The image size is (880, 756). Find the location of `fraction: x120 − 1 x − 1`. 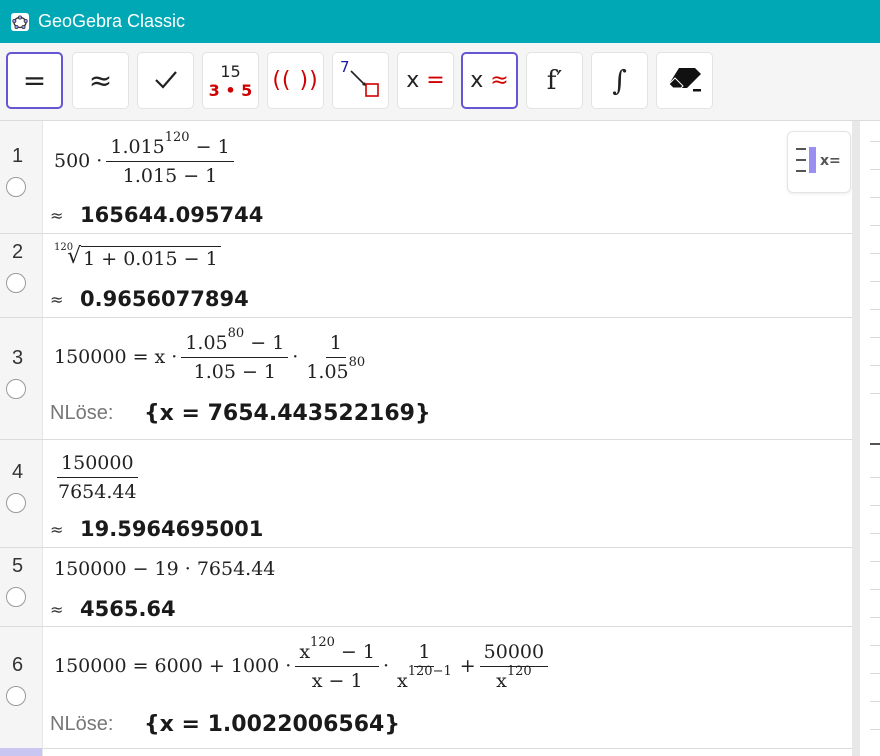

fraction: x120 − 1 x − 1 is located at coordinates (337, 663).